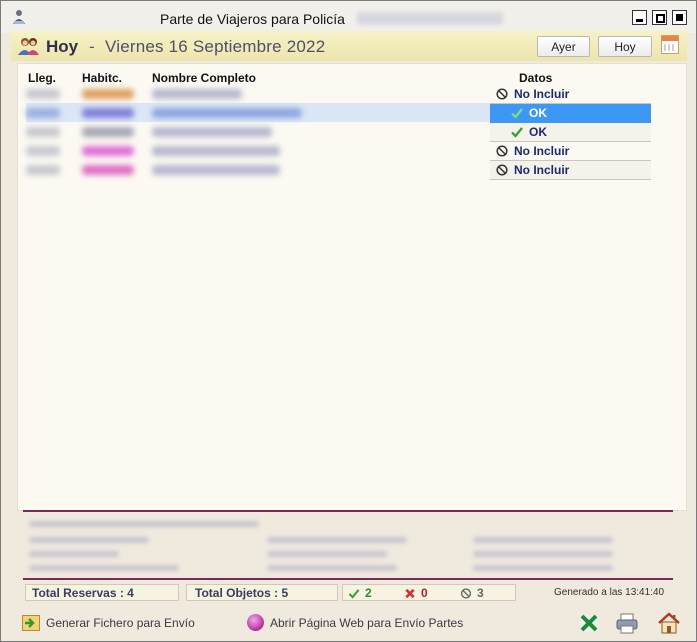 Image resolution: width=697 pixels, height=642 pixels. Describe the element at coordinates (430, 18) in the screenshot. I see `title-redacted` at that location.